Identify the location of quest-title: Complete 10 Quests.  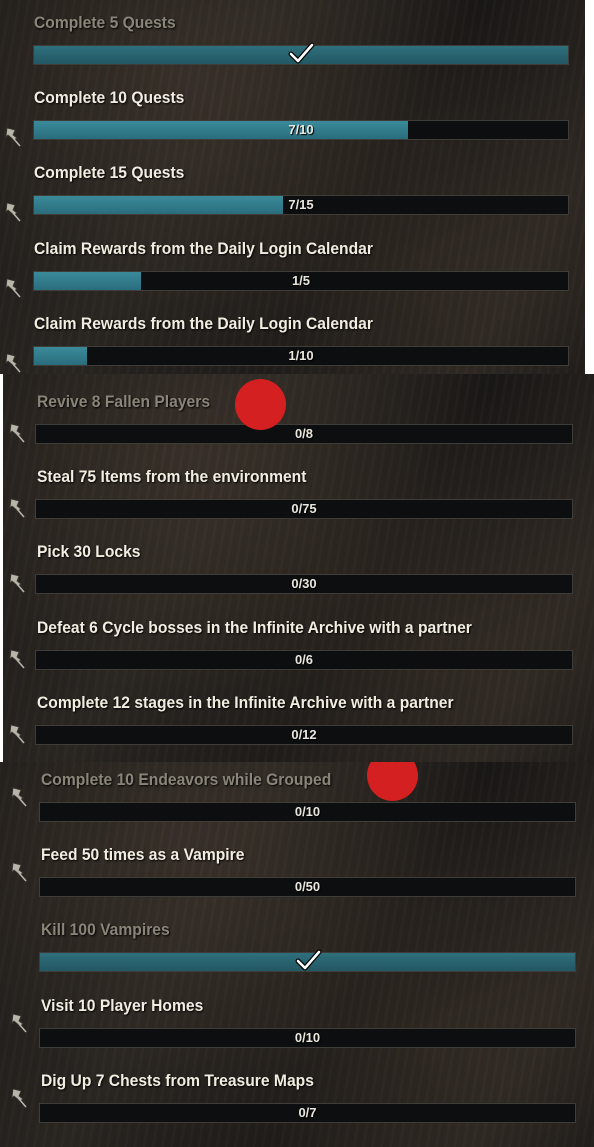
(109, 98).